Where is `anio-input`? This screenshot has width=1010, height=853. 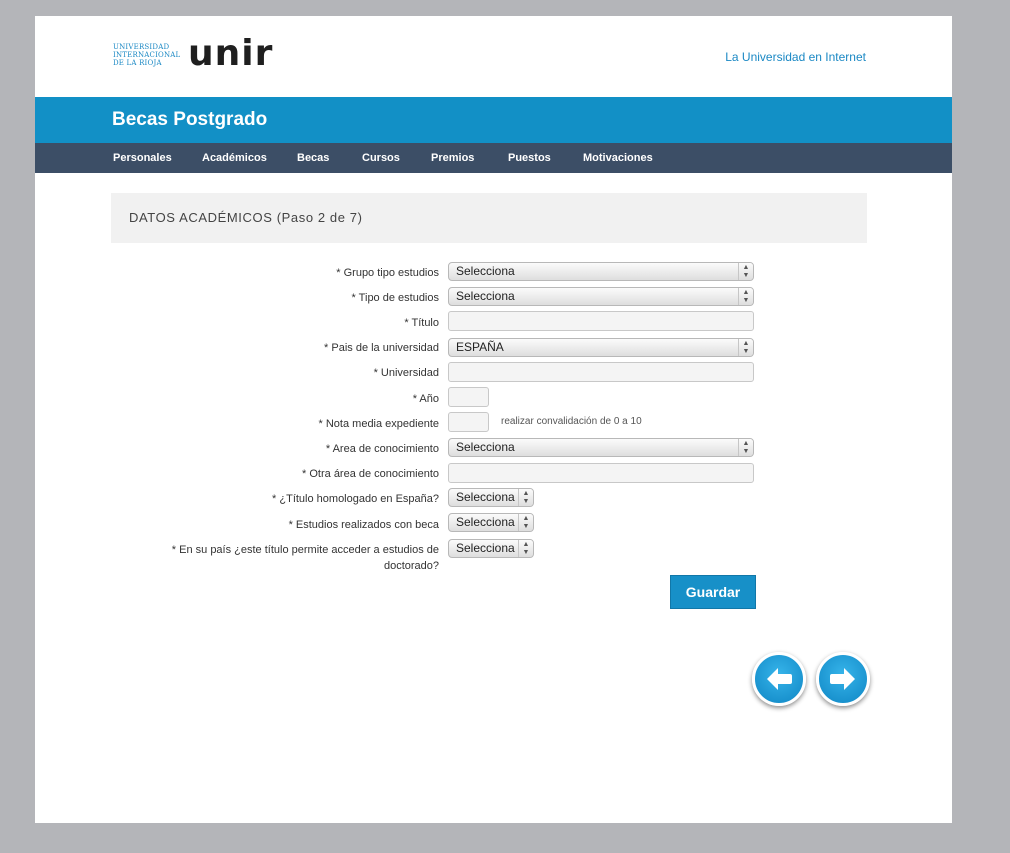
anio-input is located at coordinates (468, 397).